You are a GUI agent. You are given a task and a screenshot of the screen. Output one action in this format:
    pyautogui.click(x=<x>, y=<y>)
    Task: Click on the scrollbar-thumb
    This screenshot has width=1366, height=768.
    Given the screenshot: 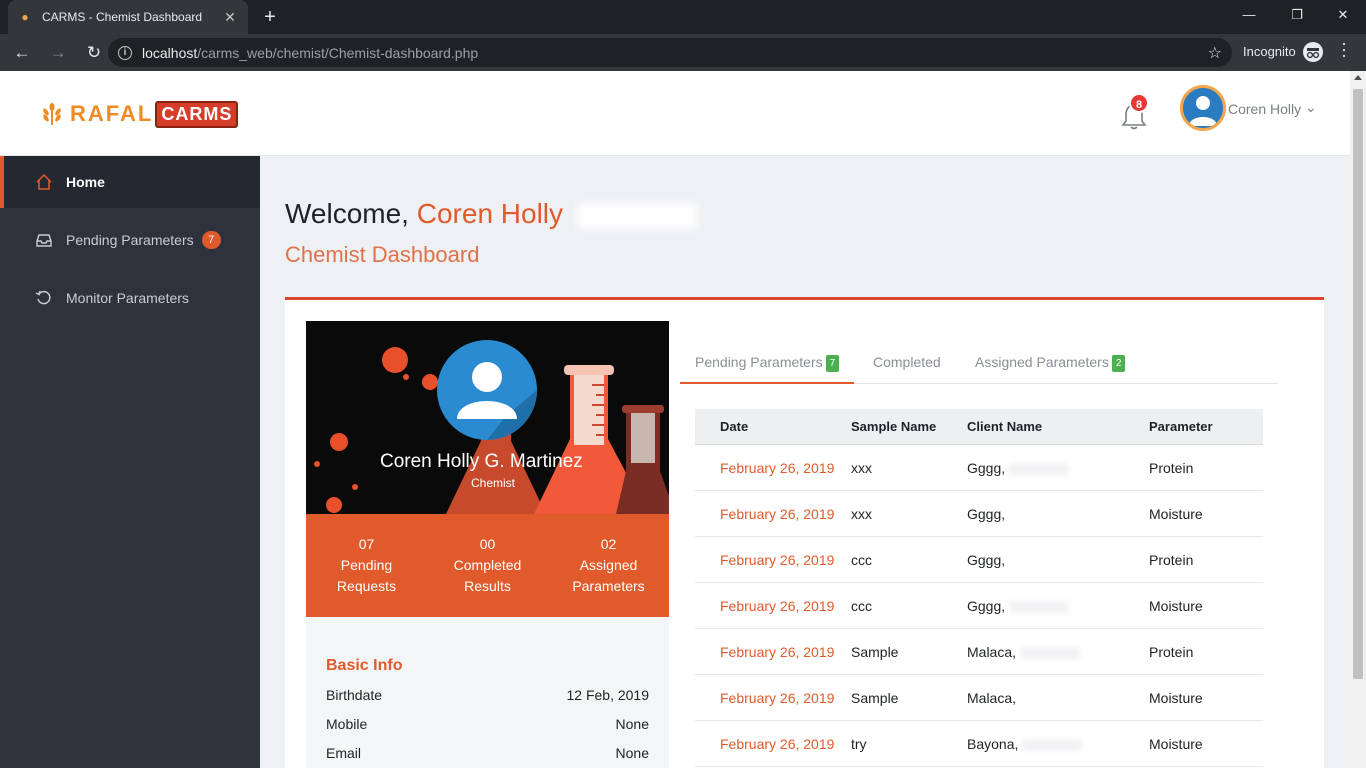 What is the action you would take?
    pyautogui.click(x=1358, y=384)
    